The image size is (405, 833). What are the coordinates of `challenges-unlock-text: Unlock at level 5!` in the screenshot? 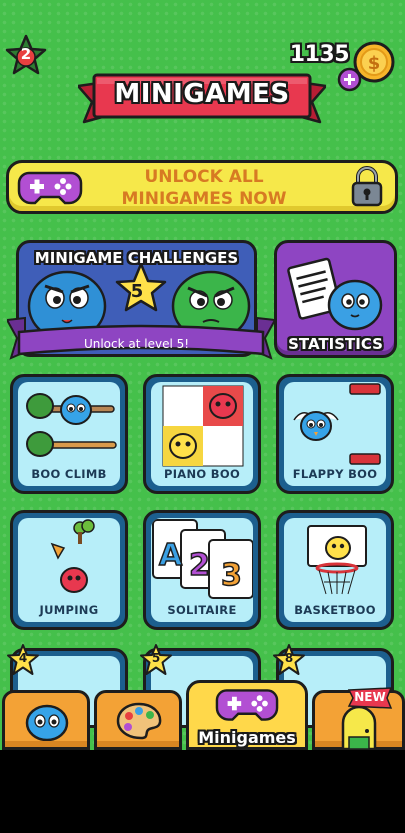 It's located at (136, 344).